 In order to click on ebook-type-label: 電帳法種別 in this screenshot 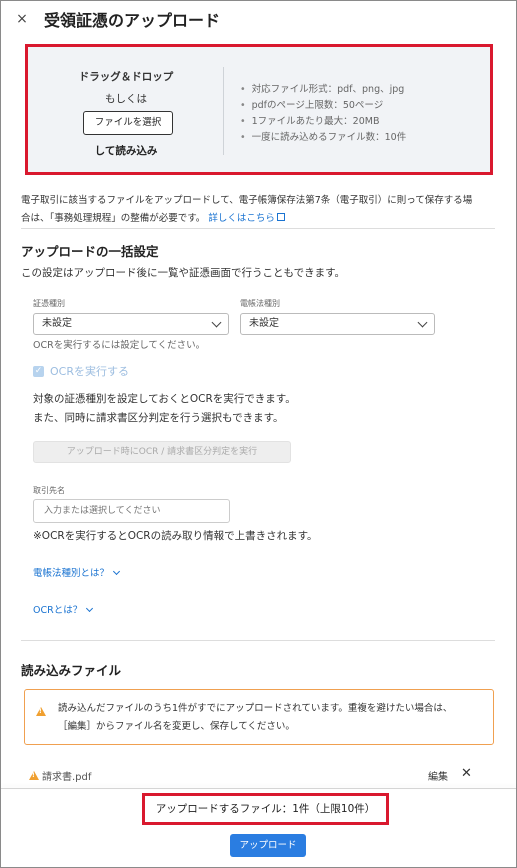, I will do `click(260, 303)`.